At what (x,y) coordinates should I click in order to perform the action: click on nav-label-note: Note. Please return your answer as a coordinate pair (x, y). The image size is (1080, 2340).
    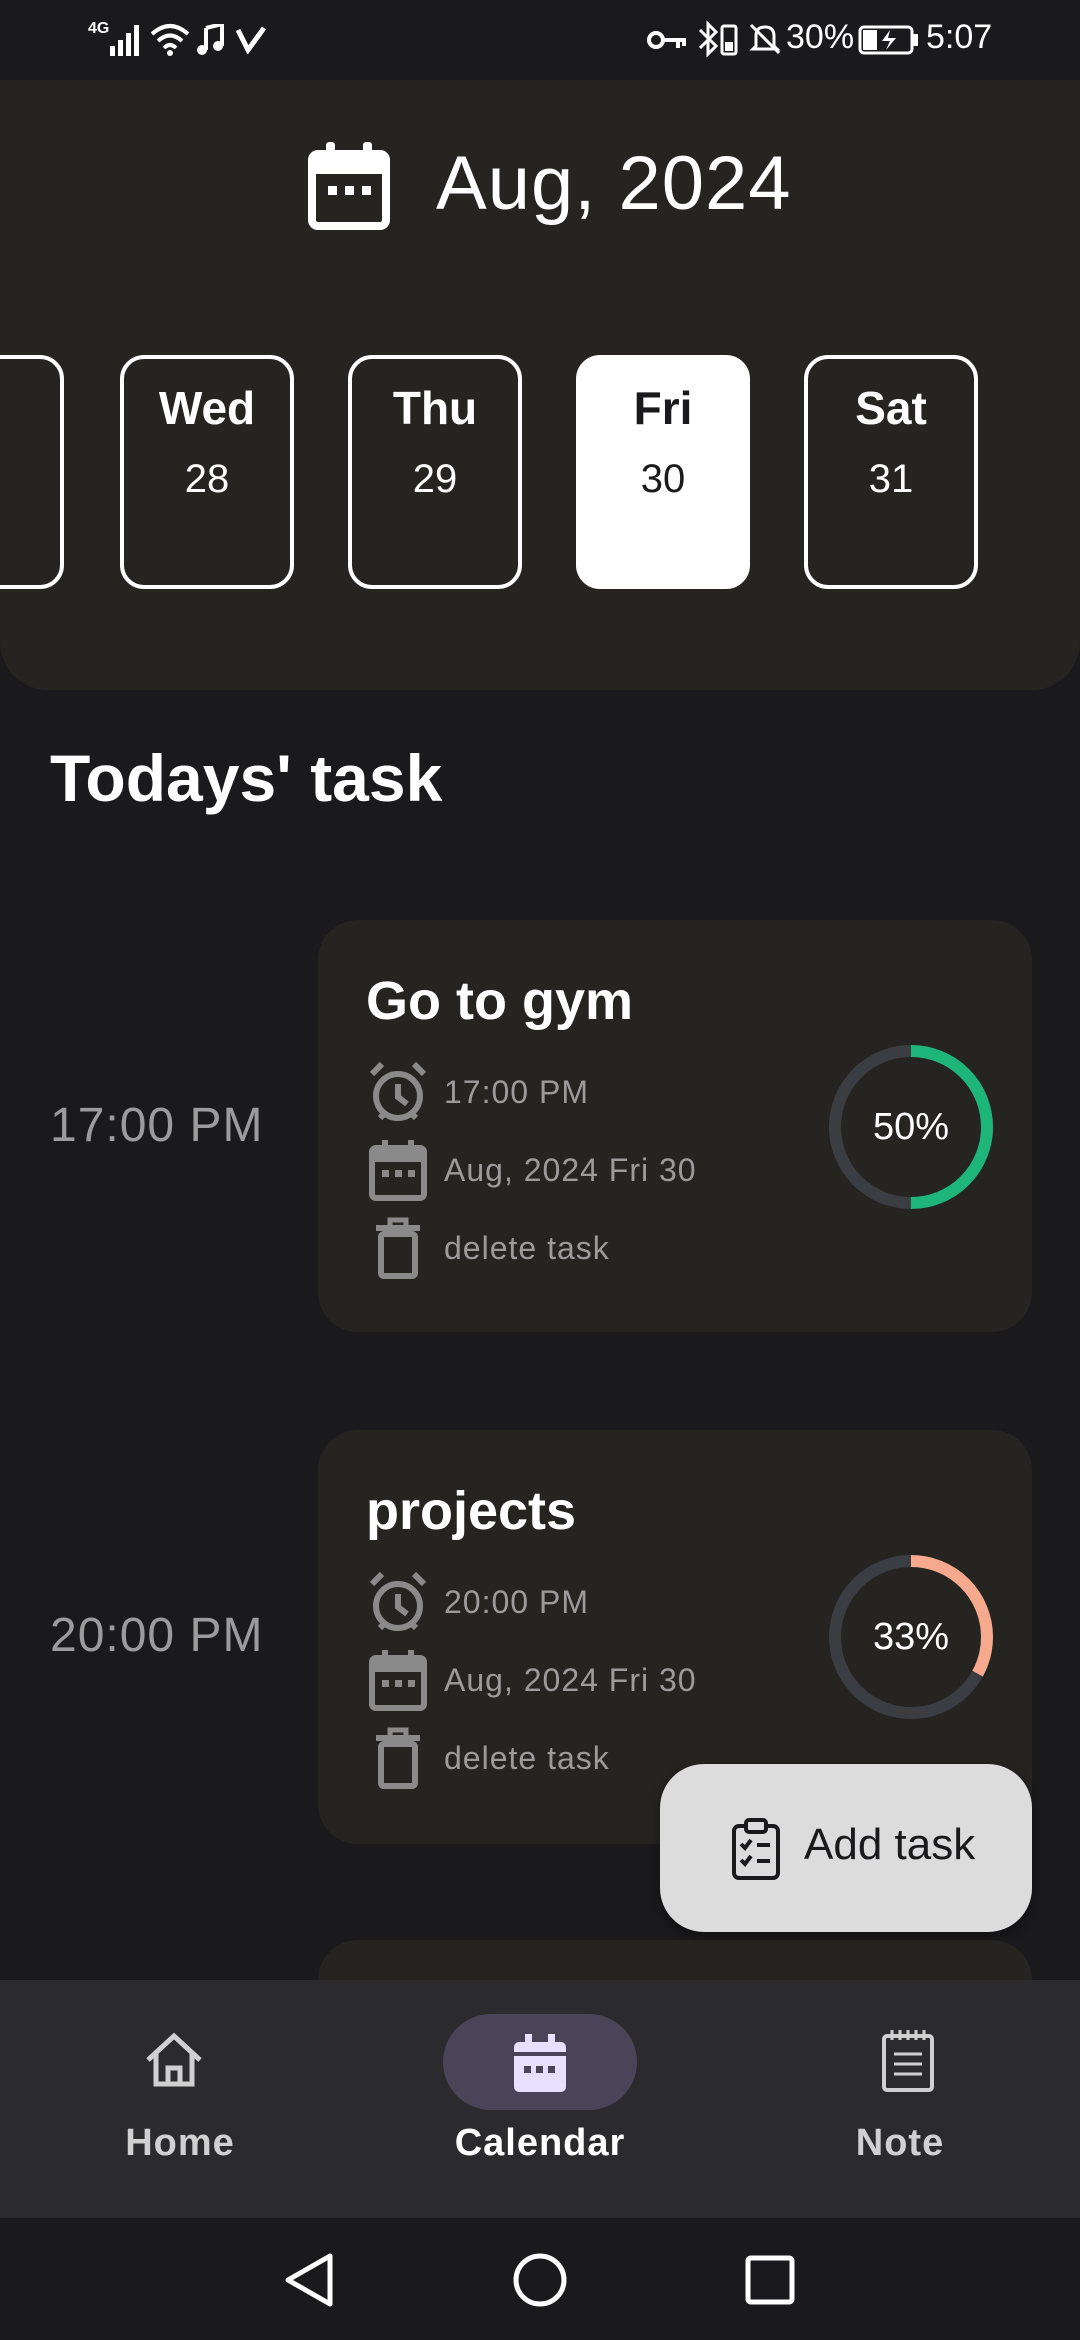
    Looking at the image, I should click on (900, 2143).